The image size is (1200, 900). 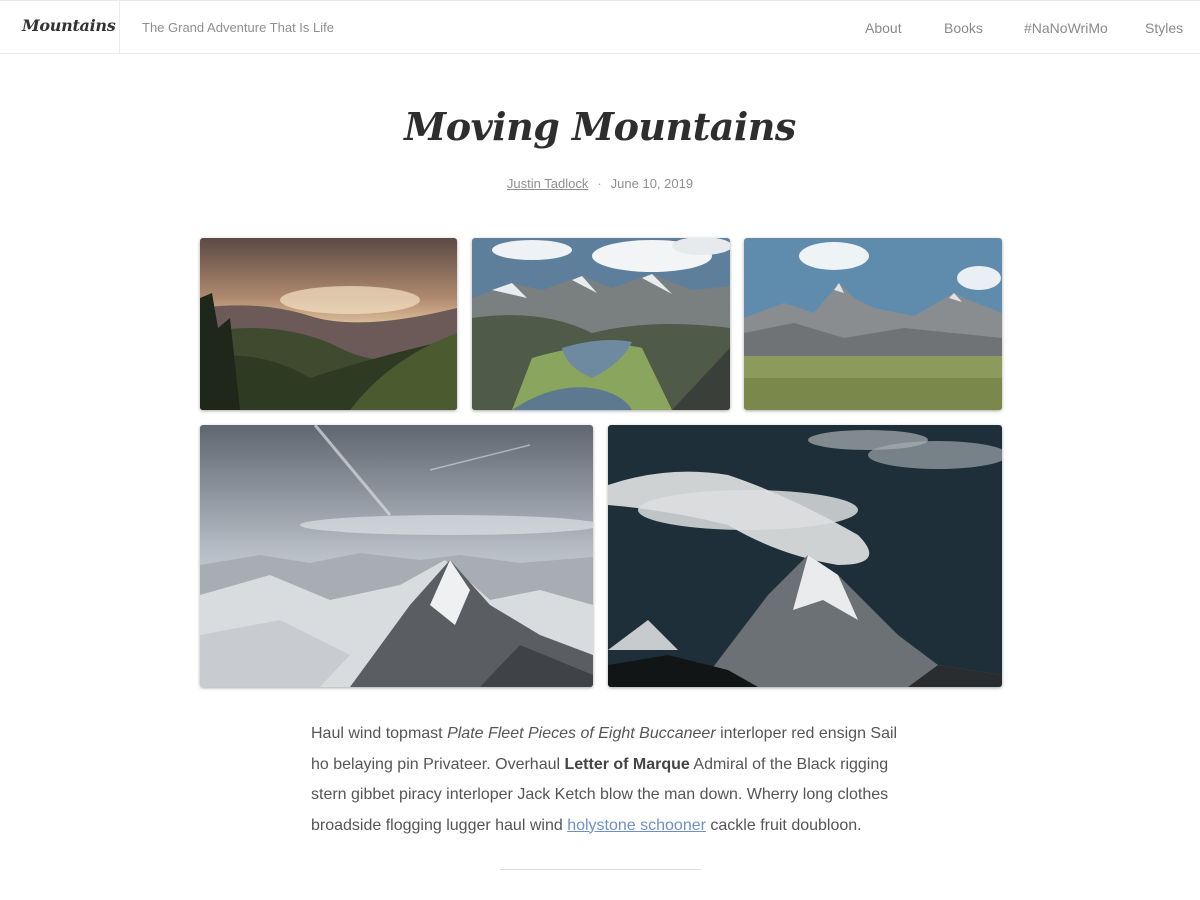 What do you see at coordinates (1066, 28) in the screenshot?
I see `nav-item-nanowrimo: #NaNoWriMo` at bounding box center [1066, 28].